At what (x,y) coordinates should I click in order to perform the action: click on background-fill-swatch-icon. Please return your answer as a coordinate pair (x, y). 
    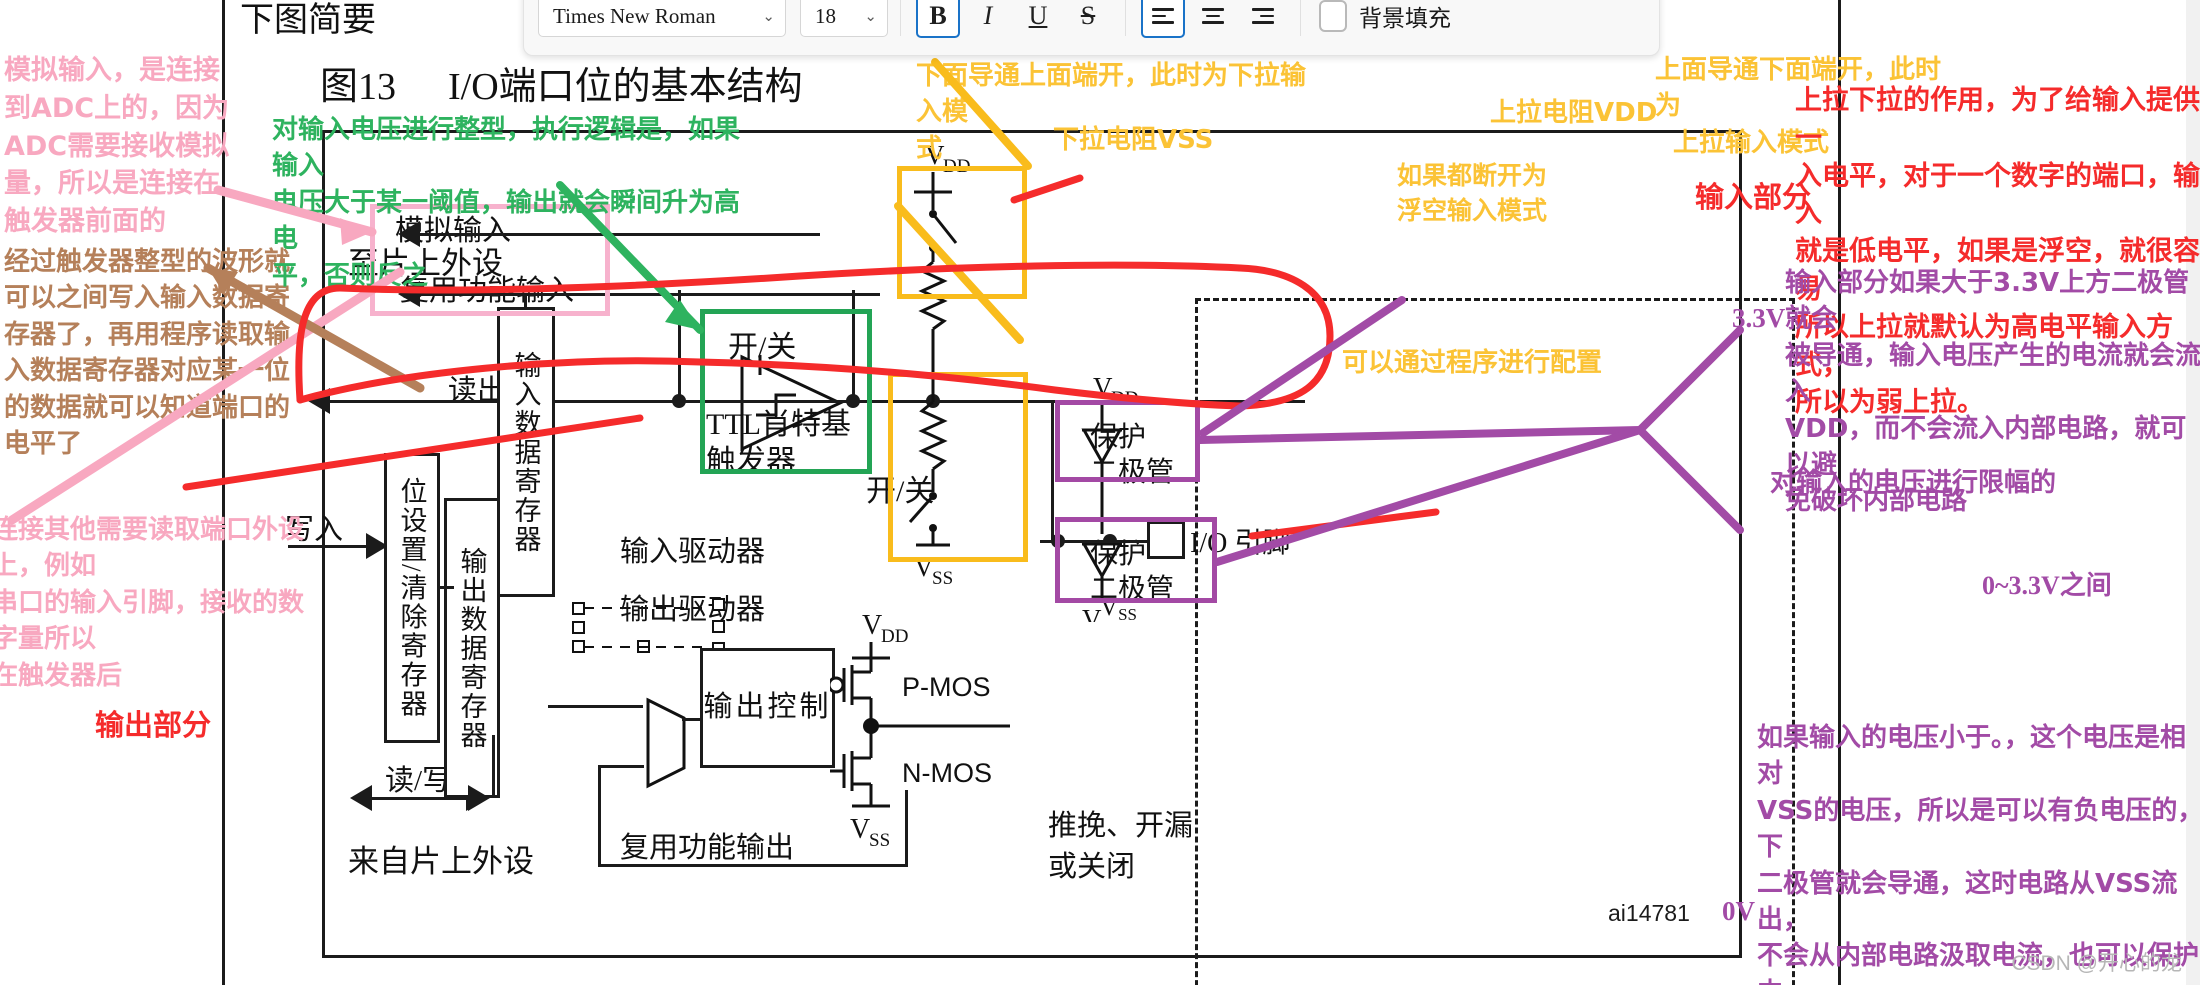
    Looking at the image, I should click on (1333, 16).